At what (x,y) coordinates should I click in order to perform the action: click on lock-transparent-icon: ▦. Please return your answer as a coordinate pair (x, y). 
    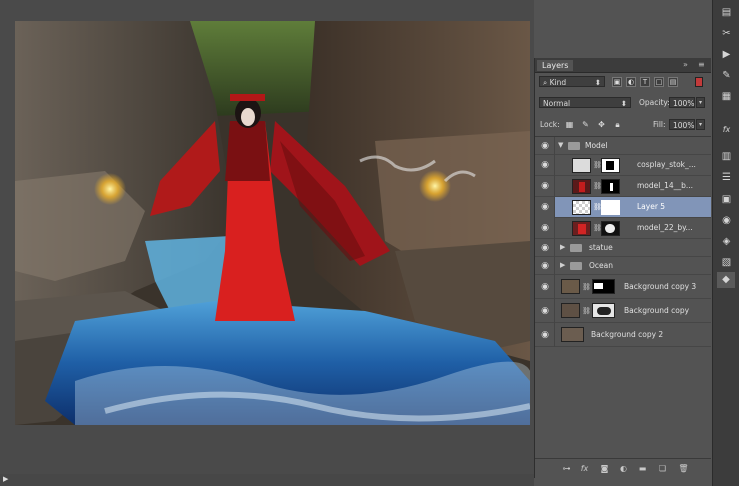
    Looking at the image, I should click on (569, 124).